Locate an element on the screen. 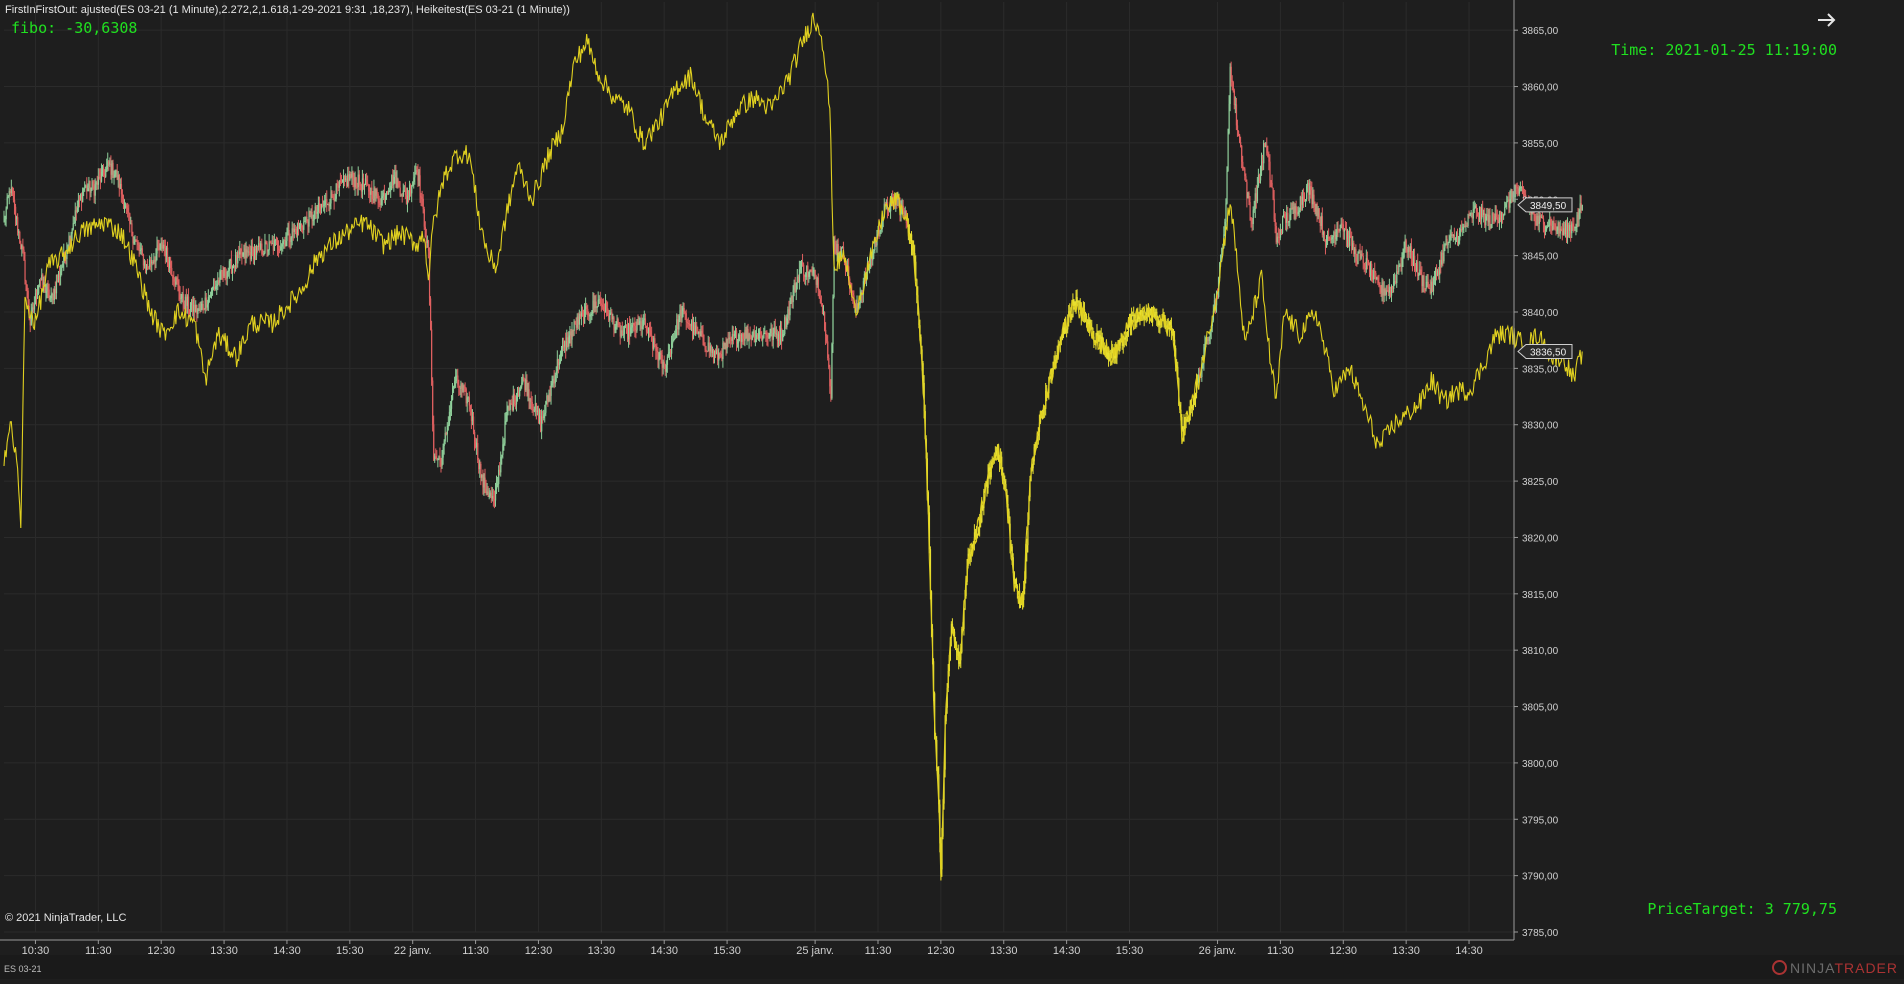 The height and width of the screenshot is (984, 1904). arrow-right-icon is located at coordinates (1827, 20).